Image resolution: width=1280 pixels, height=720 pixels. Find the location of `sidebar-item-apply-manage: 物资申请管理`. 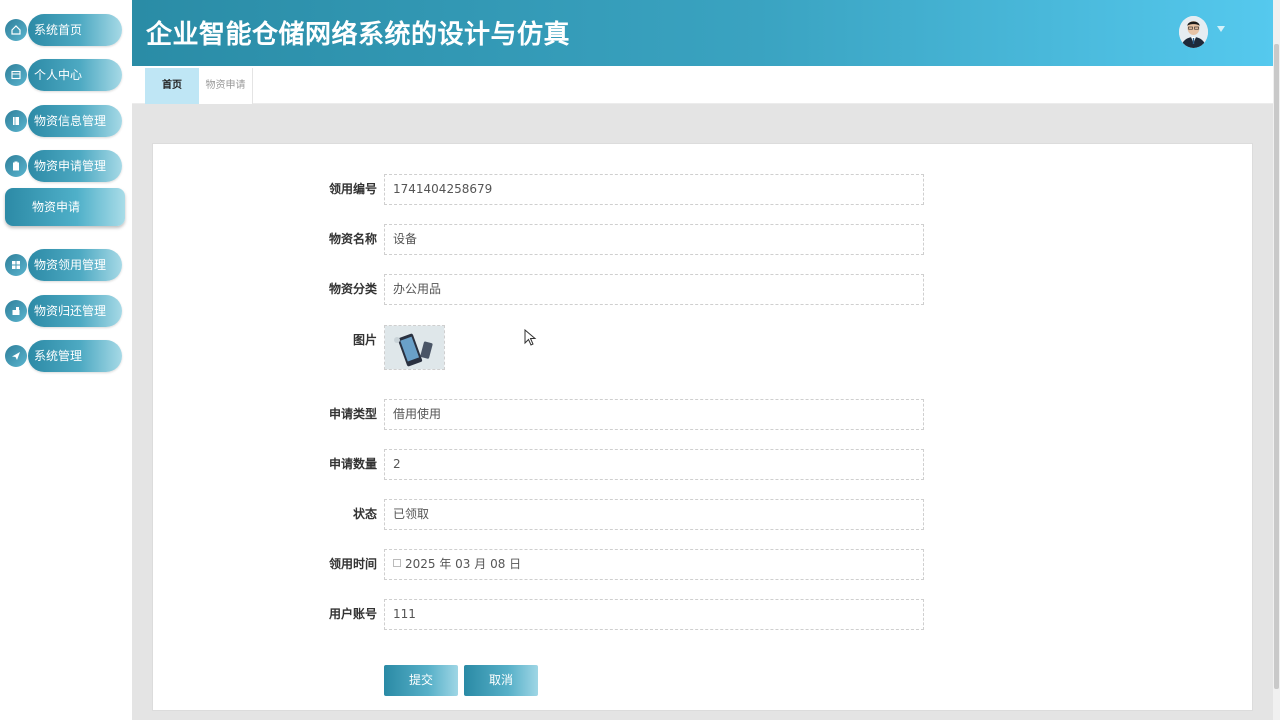

sidebar-item-apply-manage: 物资申请管理 is located at coordinates (63, 166).